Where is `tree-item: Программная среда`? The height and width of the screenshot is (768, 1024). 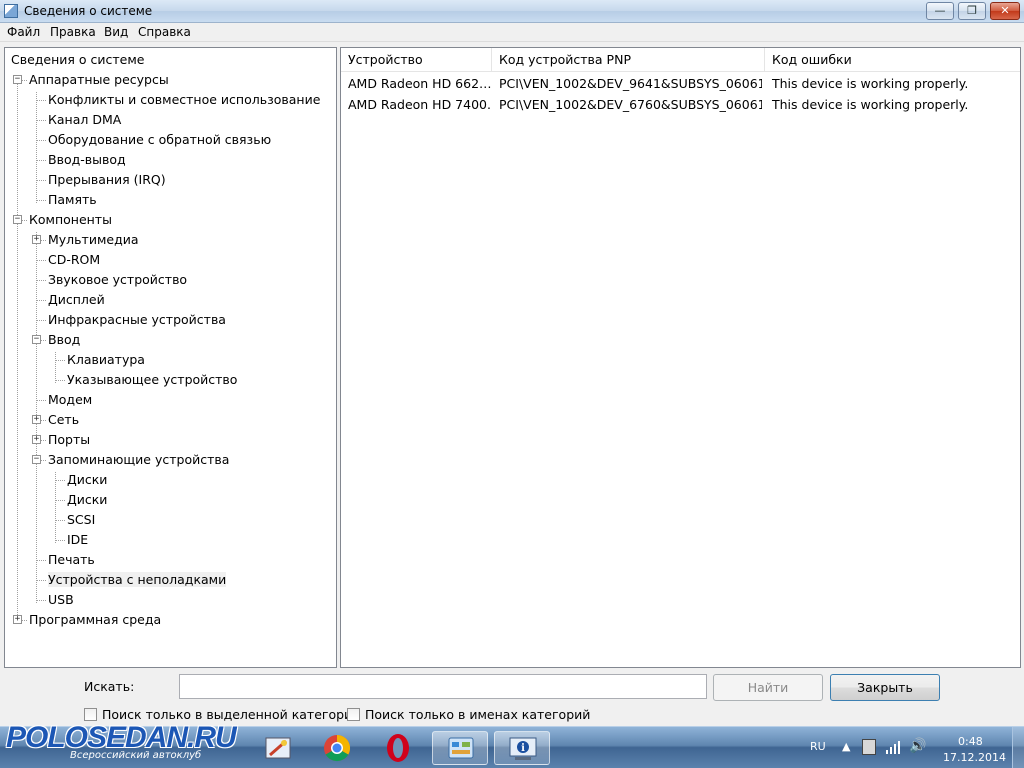 tree-item: Программная среда is located at coordinates (95, 620).